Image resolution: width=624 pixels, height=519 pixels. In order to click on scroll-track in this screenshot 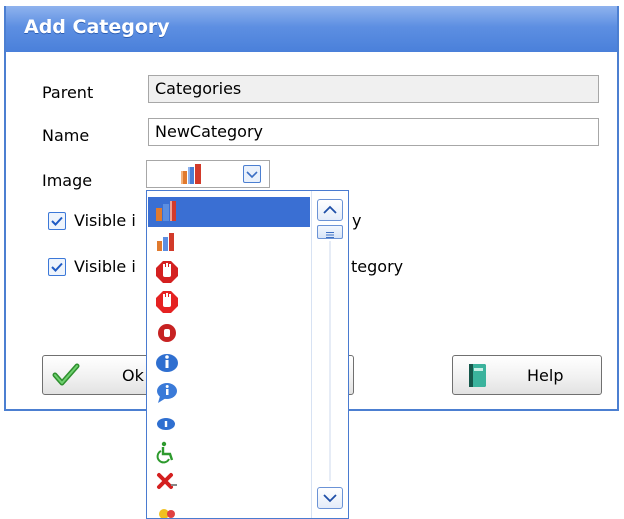, I will do `click(330, 361)`.